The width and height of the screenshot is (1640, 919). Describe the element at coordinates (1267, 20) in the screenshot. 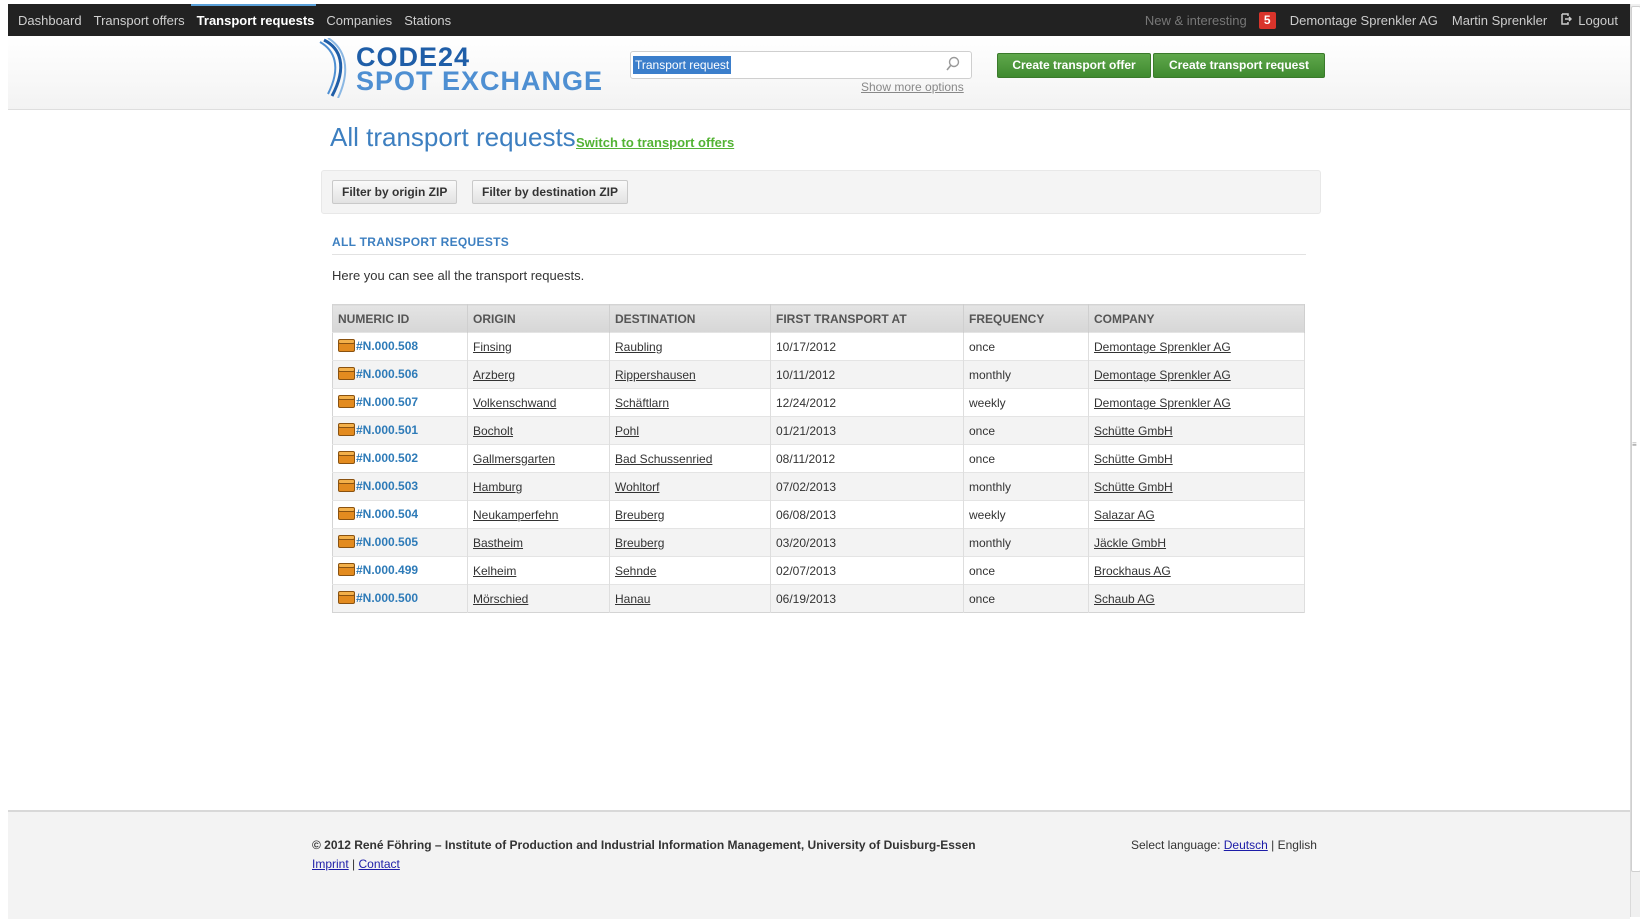

I see `news-count-badge: 5` at that location.